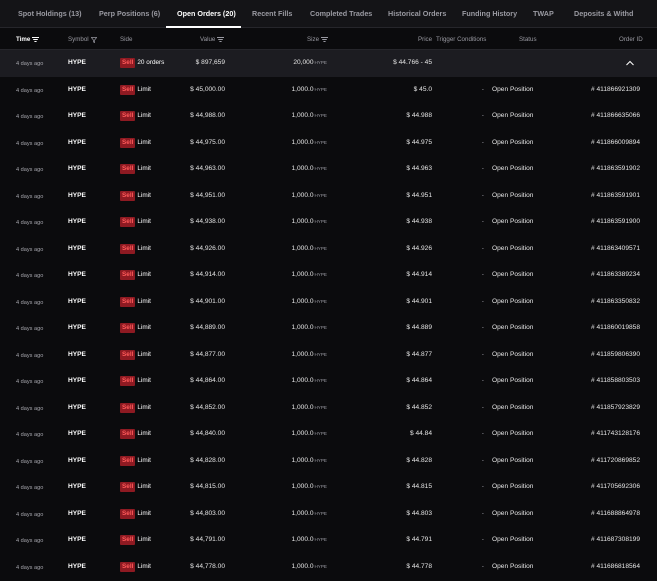  I want to click on column-header-value: Value, so click(212, 39).